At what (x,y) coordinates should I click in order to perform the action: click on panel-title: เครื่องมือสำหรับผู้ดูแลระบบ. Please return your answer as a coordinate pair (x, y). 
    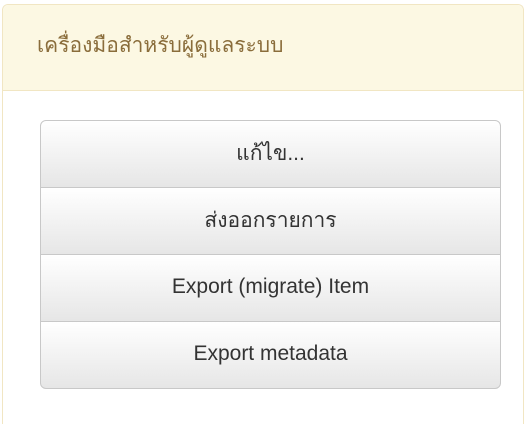
    Looking at the image, I should click on (160, 45).